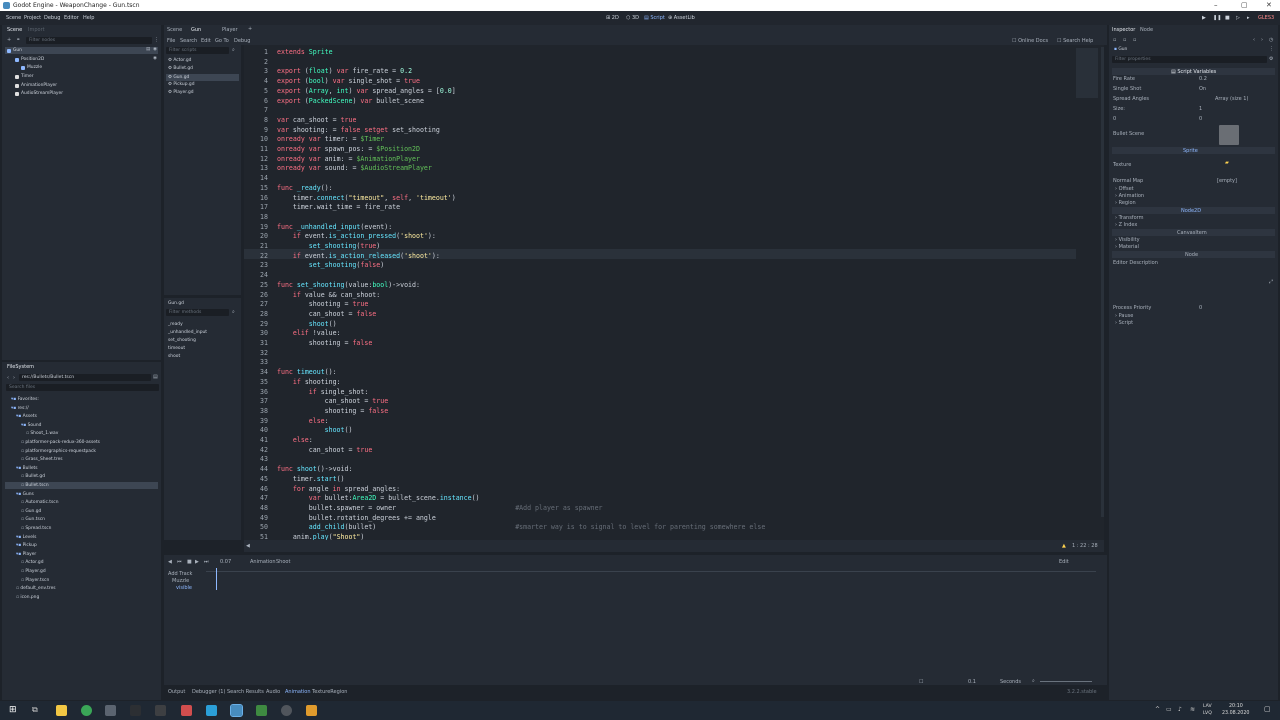 The height and width of the screenshot is (720, 1280). What do you see at coordinates (256, 178) in the screenshot?
I see `line-number: 14` at bounding box center [256, 178].